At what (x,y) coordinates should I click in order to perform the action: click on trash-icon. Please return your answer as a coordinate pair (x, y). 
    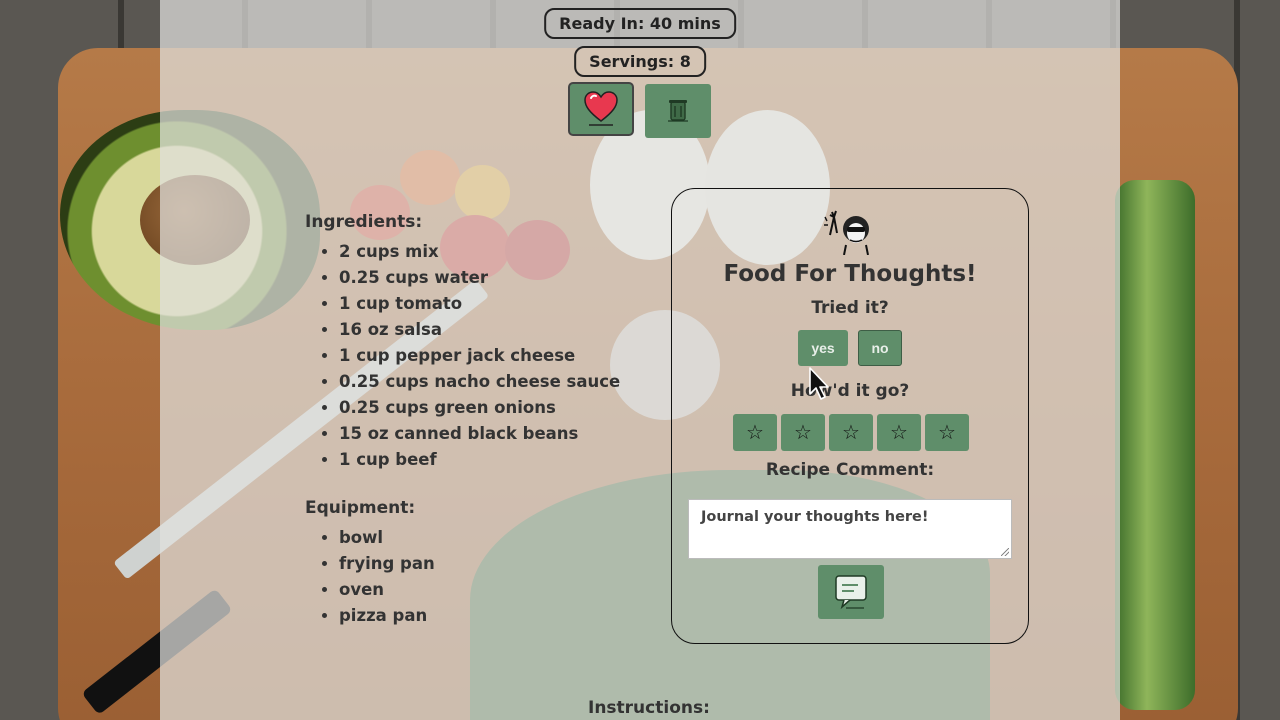
    Looking at the image, I should click on (678, 111).